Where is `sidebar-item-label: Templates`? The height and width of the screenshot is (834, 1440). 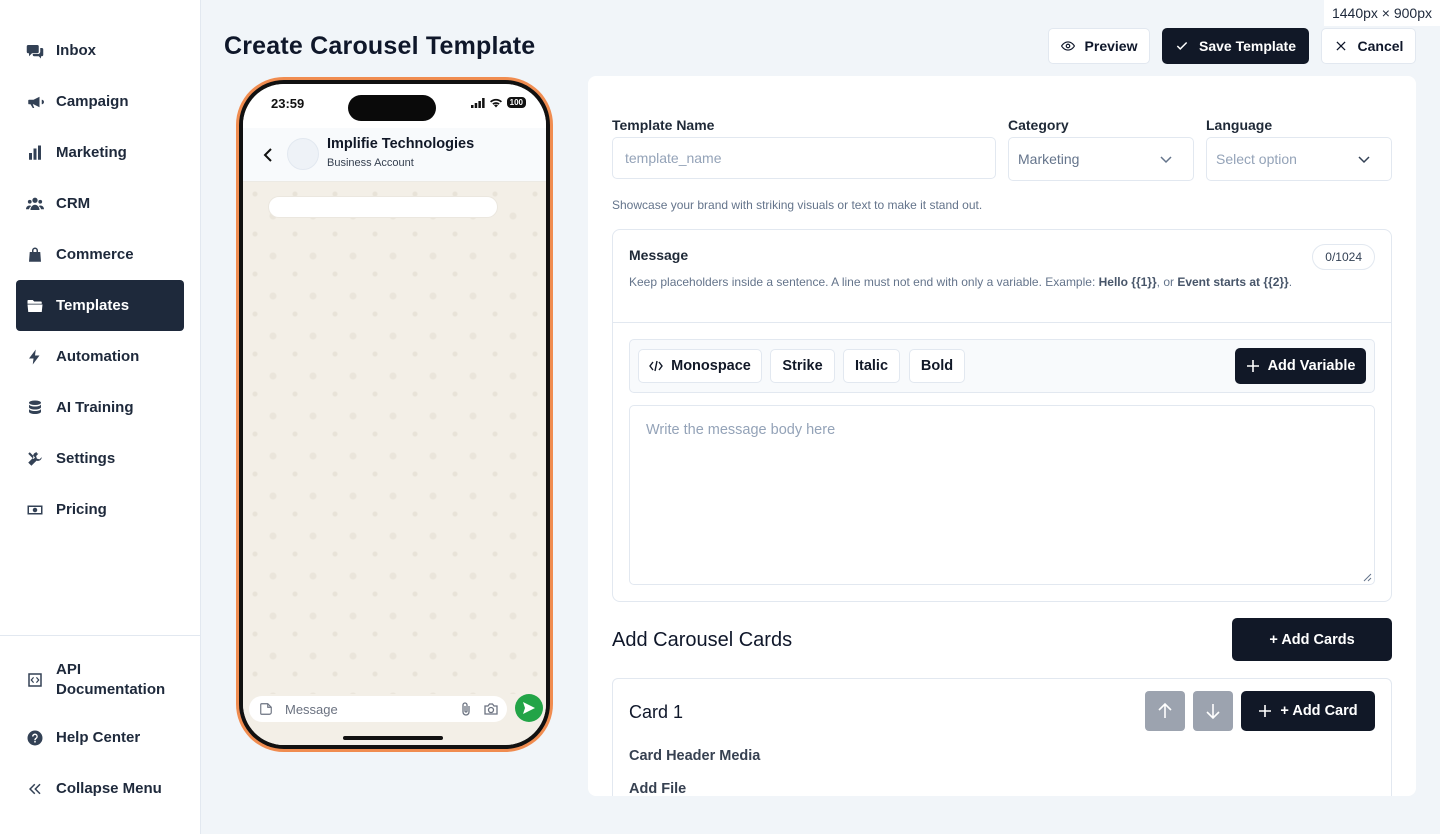
sidebar-item-label: Templates is located at coordinates (93, 305).